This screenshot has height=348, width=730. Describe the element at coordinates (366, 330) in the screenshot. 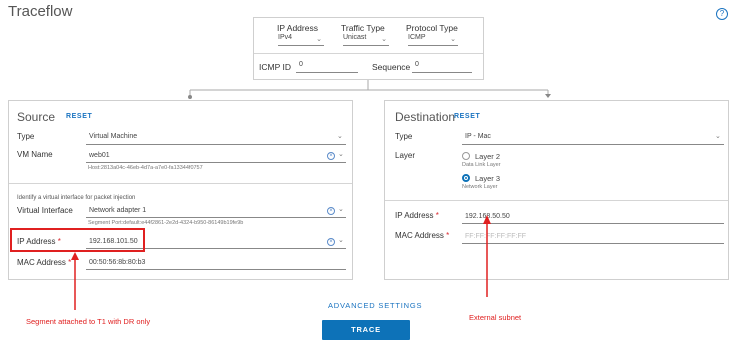

I see `trace-button: TRACE` at that location.